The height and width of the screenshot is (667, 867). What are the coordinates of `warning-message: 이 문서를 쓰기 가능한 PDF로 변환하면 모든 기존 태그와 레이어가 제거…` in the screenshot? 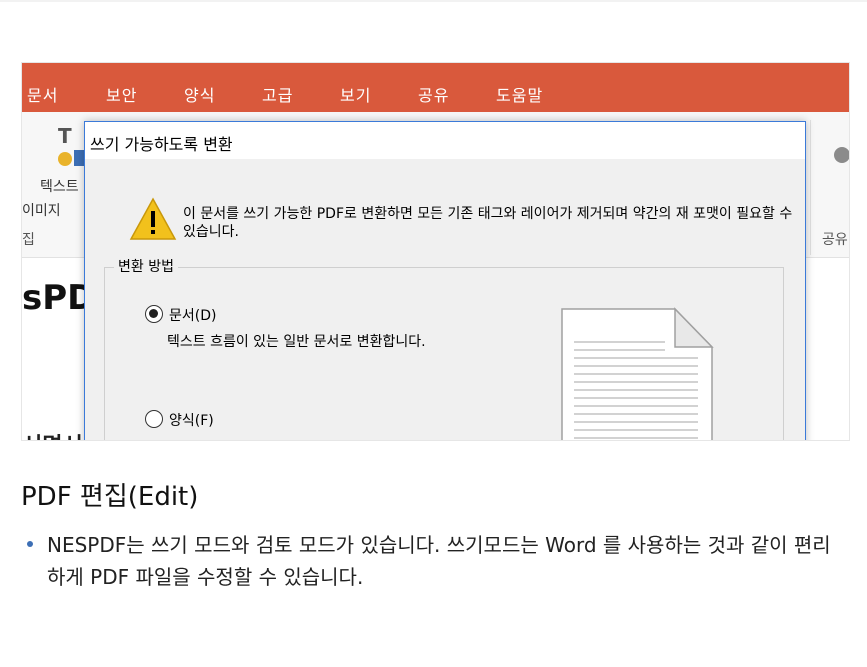 It's located at (488, 223).